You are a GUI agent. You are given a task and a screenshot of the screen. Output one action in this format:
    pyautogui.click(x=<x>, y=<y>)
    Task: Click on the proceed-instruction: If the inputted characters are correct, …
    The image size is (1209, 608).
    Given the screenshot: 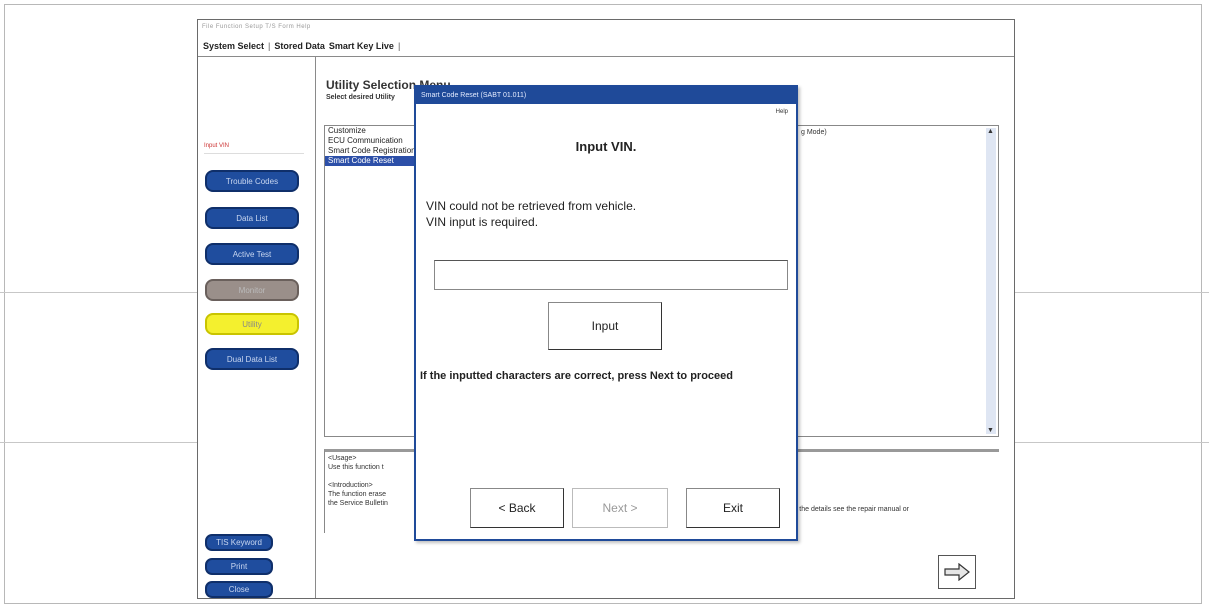 What is the action you would take?
    pyautogui.click(x=576, y=376)
    